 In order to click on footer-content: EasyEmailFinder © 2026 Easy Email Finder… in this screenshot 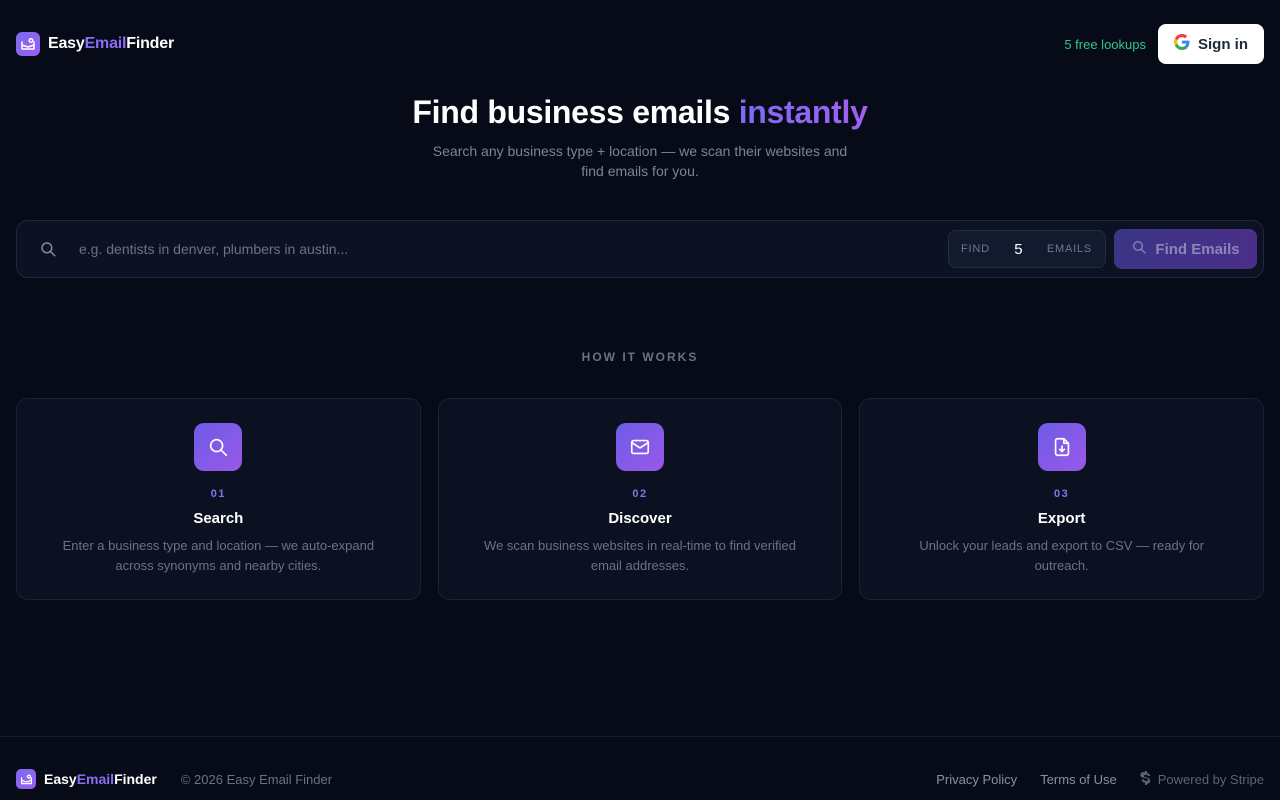, I will do `click(640, 779)`.